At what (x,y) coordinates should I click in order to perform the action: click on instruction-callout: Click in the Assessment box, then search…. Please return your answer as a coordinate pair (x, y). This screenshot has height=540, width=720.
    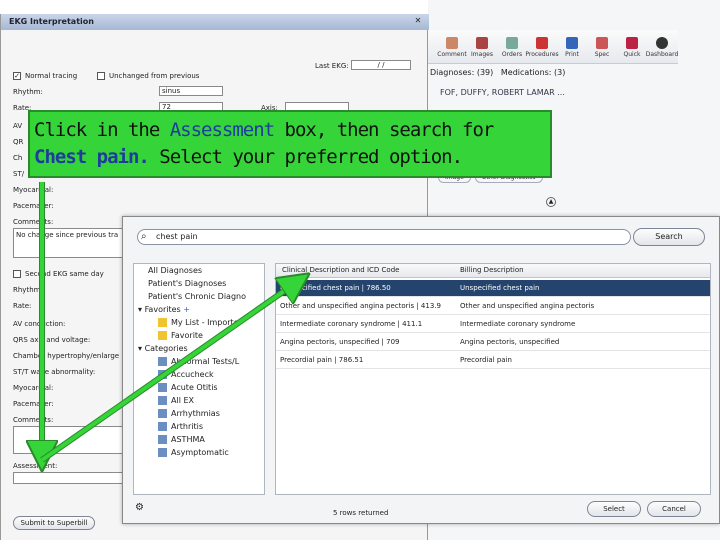
    Looking at the image, I should click on (290, 144).